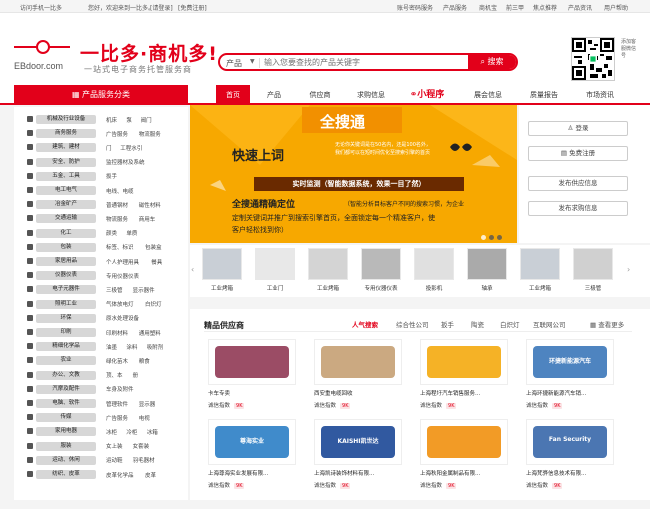 This screenshot has width=650, height=509. Describe the element at coordinates (120, 304) in the screenshot. I see `subcategory-link: 气体放电灯` at that location.